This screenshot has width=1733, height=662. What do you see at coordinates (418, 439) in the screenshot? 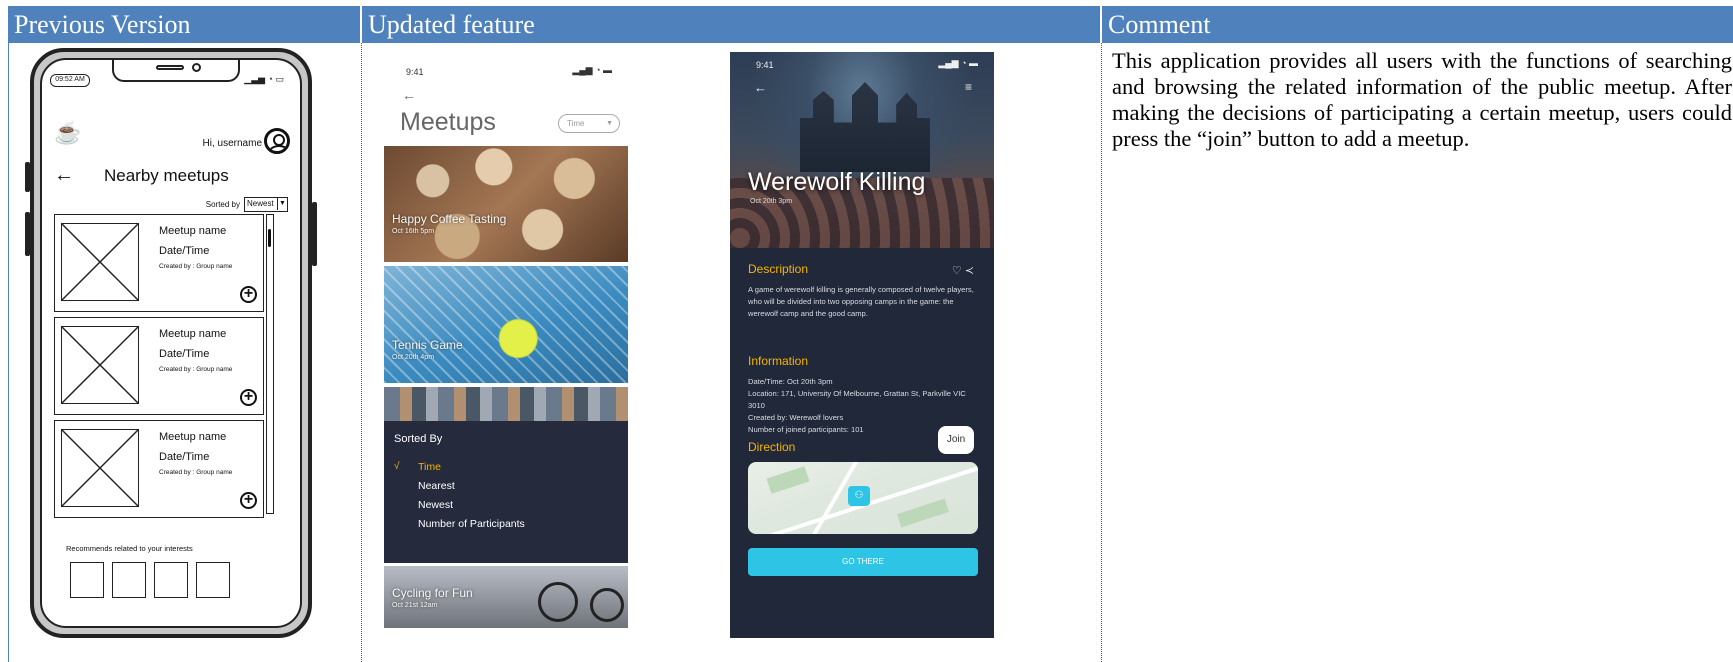
I see `sort-panel-title: Sorted By` at bounding box center [418, 439].